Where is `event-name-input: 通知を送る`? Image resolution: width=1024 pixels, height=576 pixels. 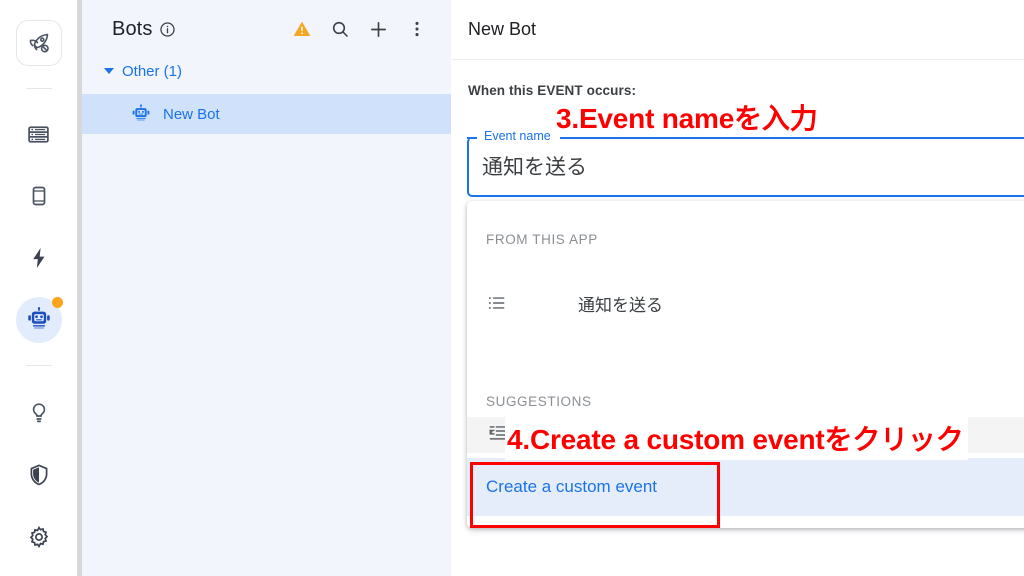
event-name-input: 通知を送る is located at coordinates (534, 166).